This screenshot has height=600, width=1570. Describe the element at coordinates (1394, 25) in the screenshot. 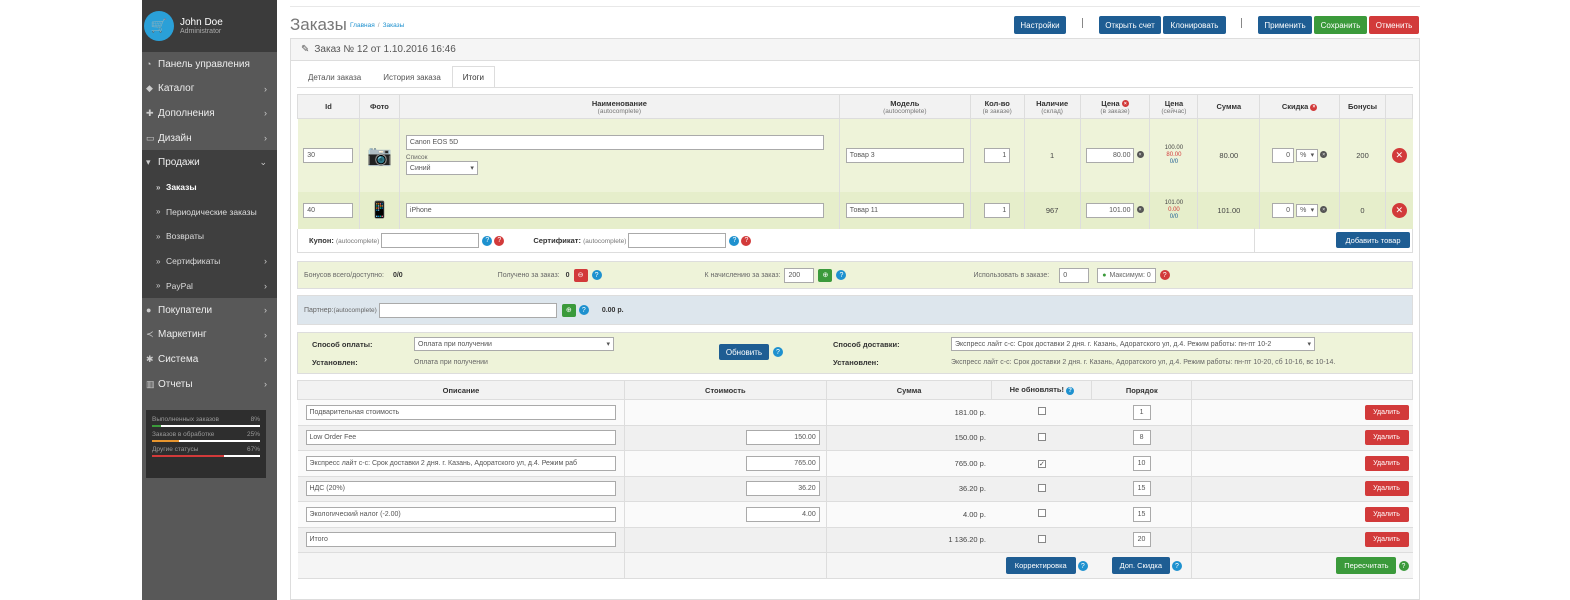

I see `cancel-button: Отменить` at that location.